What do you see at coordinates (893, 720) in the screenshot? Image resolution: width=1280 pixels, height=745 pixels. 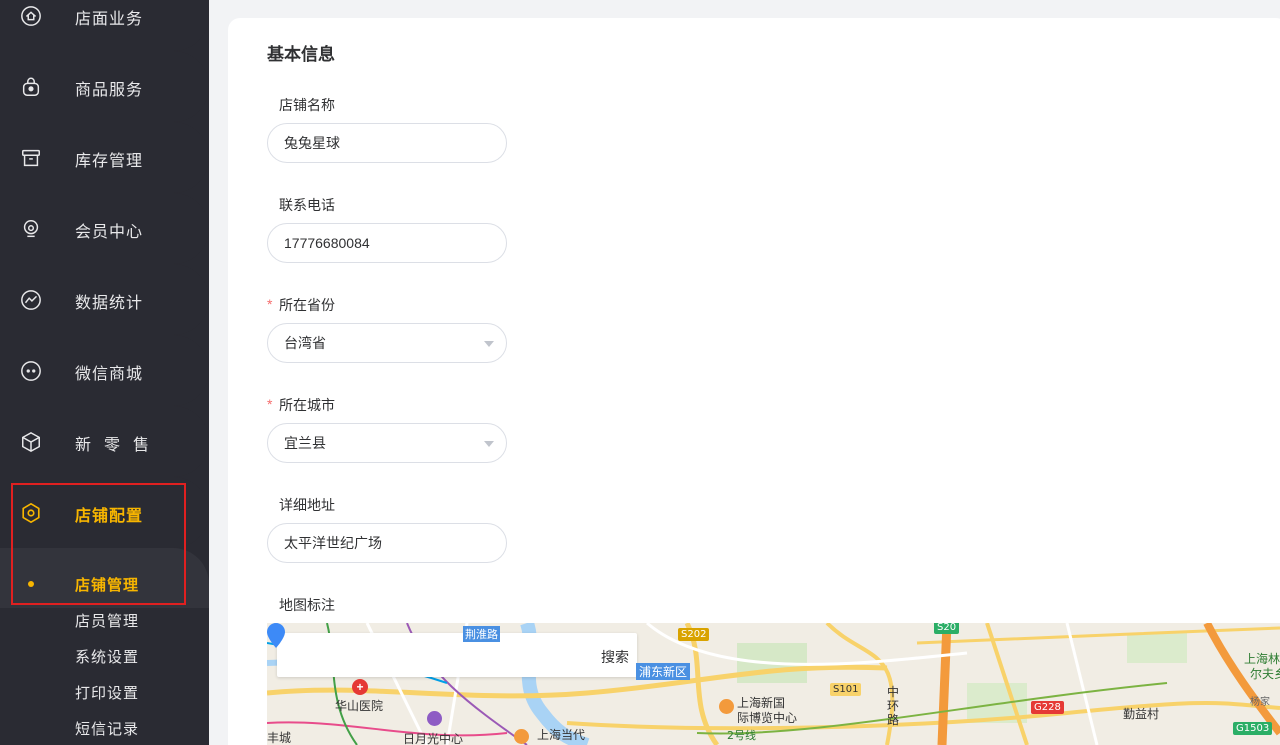 I see `map-label-text: 路` at bounding box center [893, 720].